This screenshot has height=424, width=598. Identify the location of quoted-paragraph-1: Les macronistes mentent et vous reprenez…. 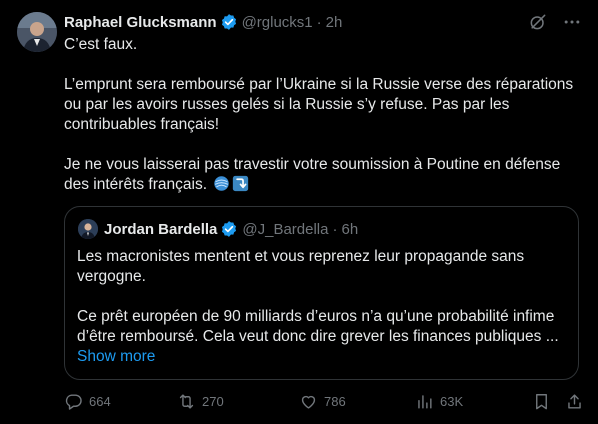
(301, 266).